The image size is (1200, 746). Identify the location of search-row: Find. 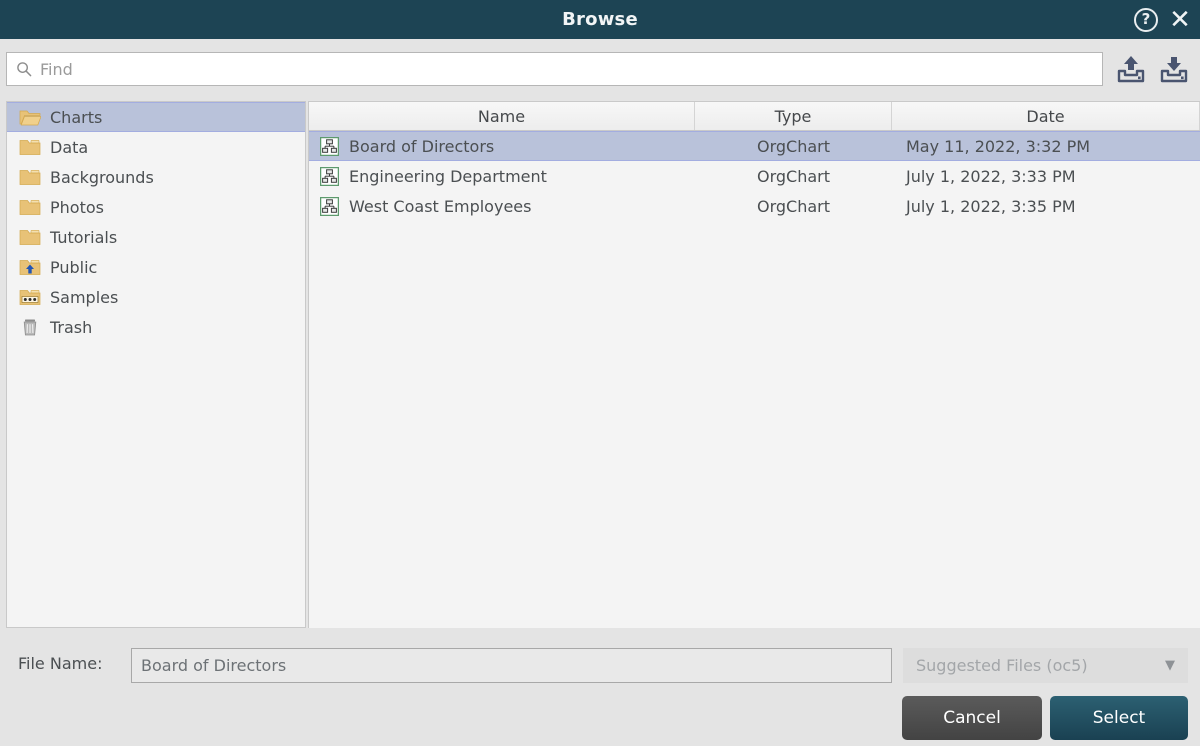
(600, 68).